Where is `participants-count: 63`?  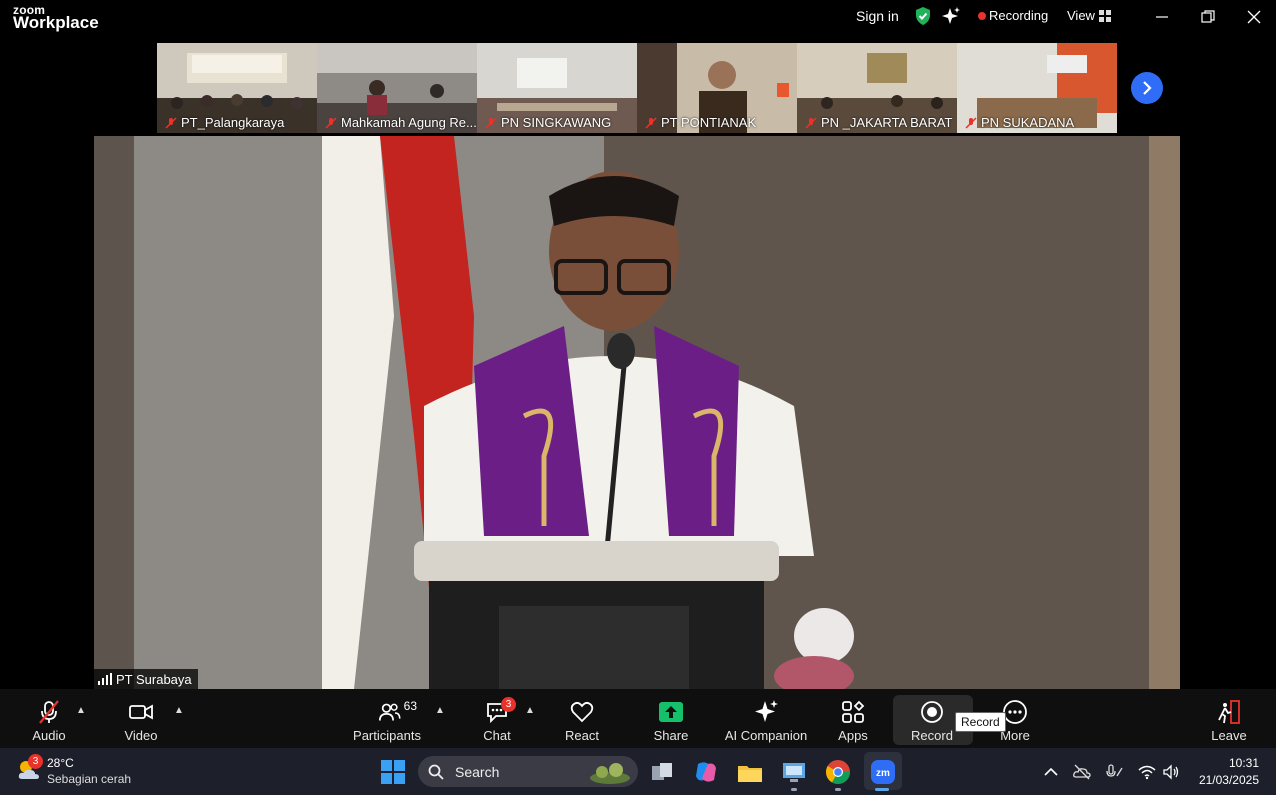 participants-count: 63 is located at coordinates (410, 706).